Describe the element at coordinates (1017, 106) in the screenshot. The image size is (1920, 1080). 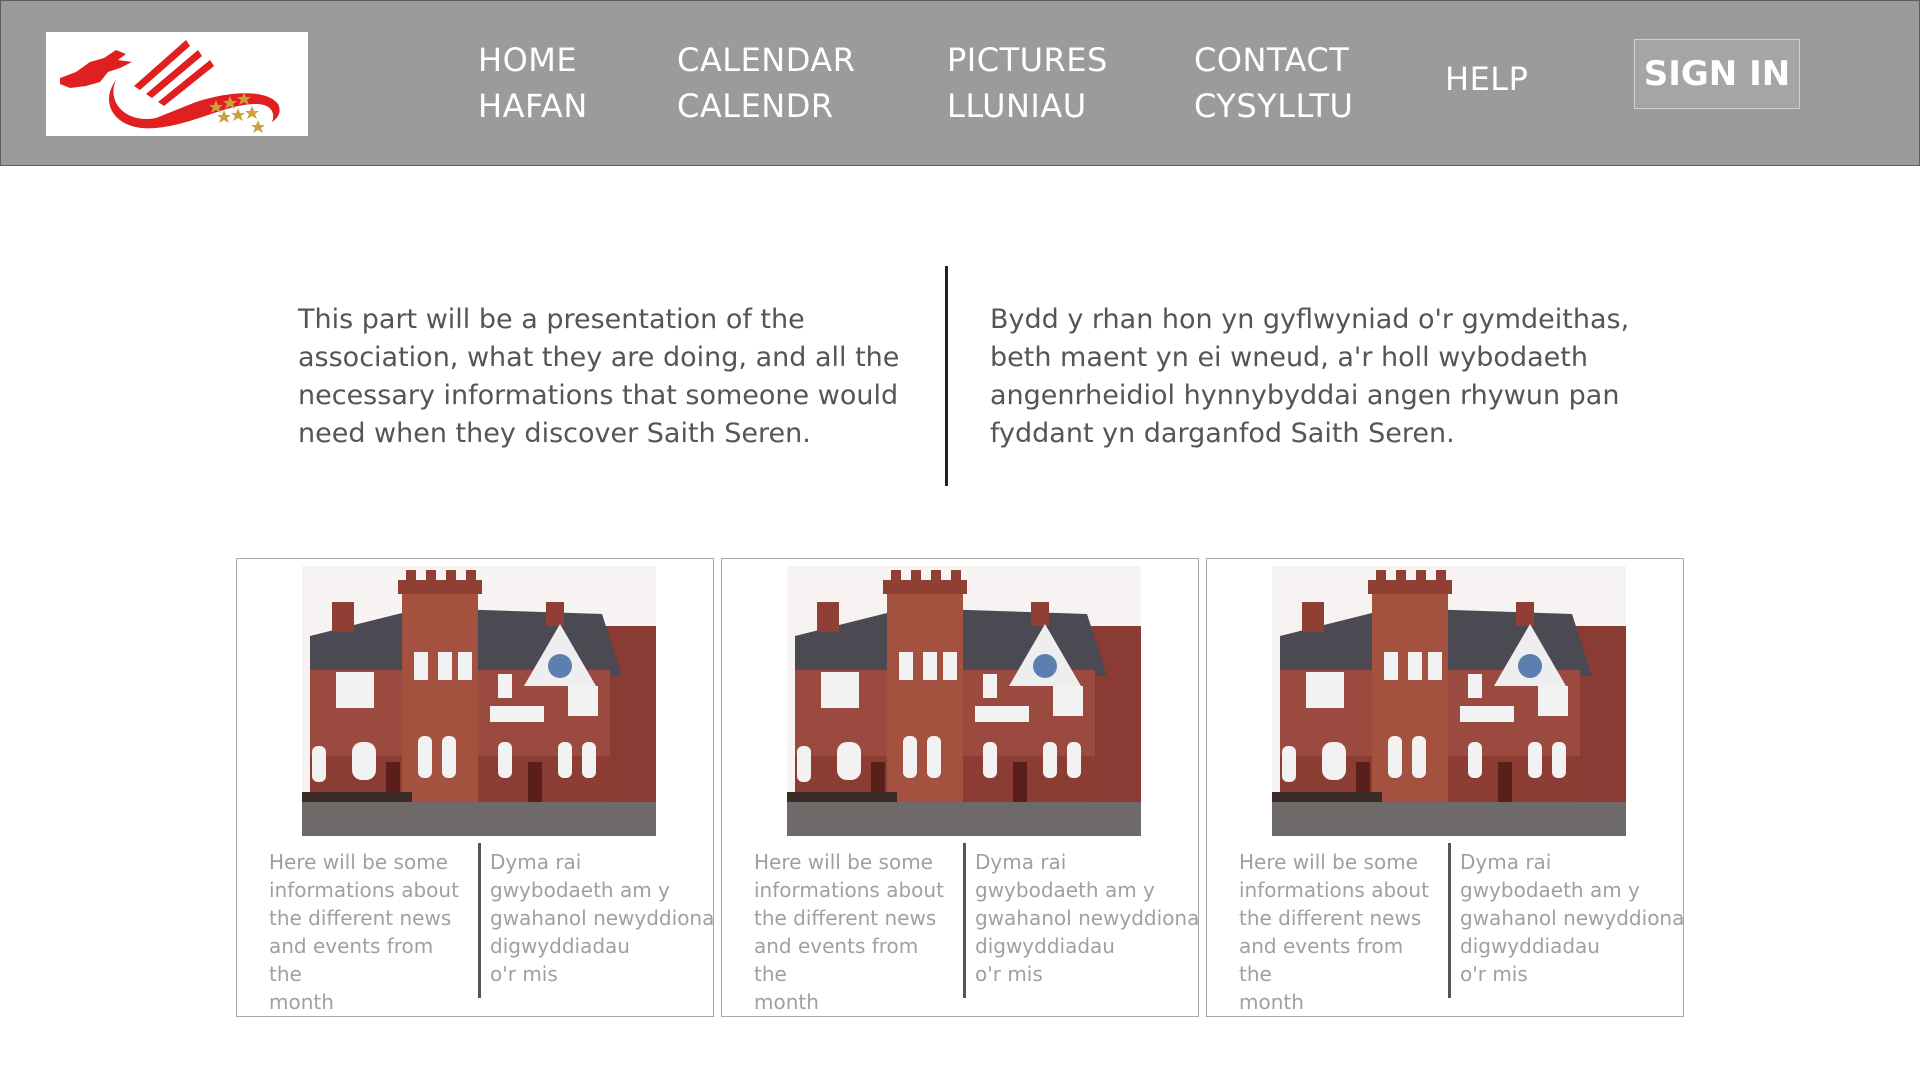
I see `nav-pictures-cy: LLUNIAU` at that location.